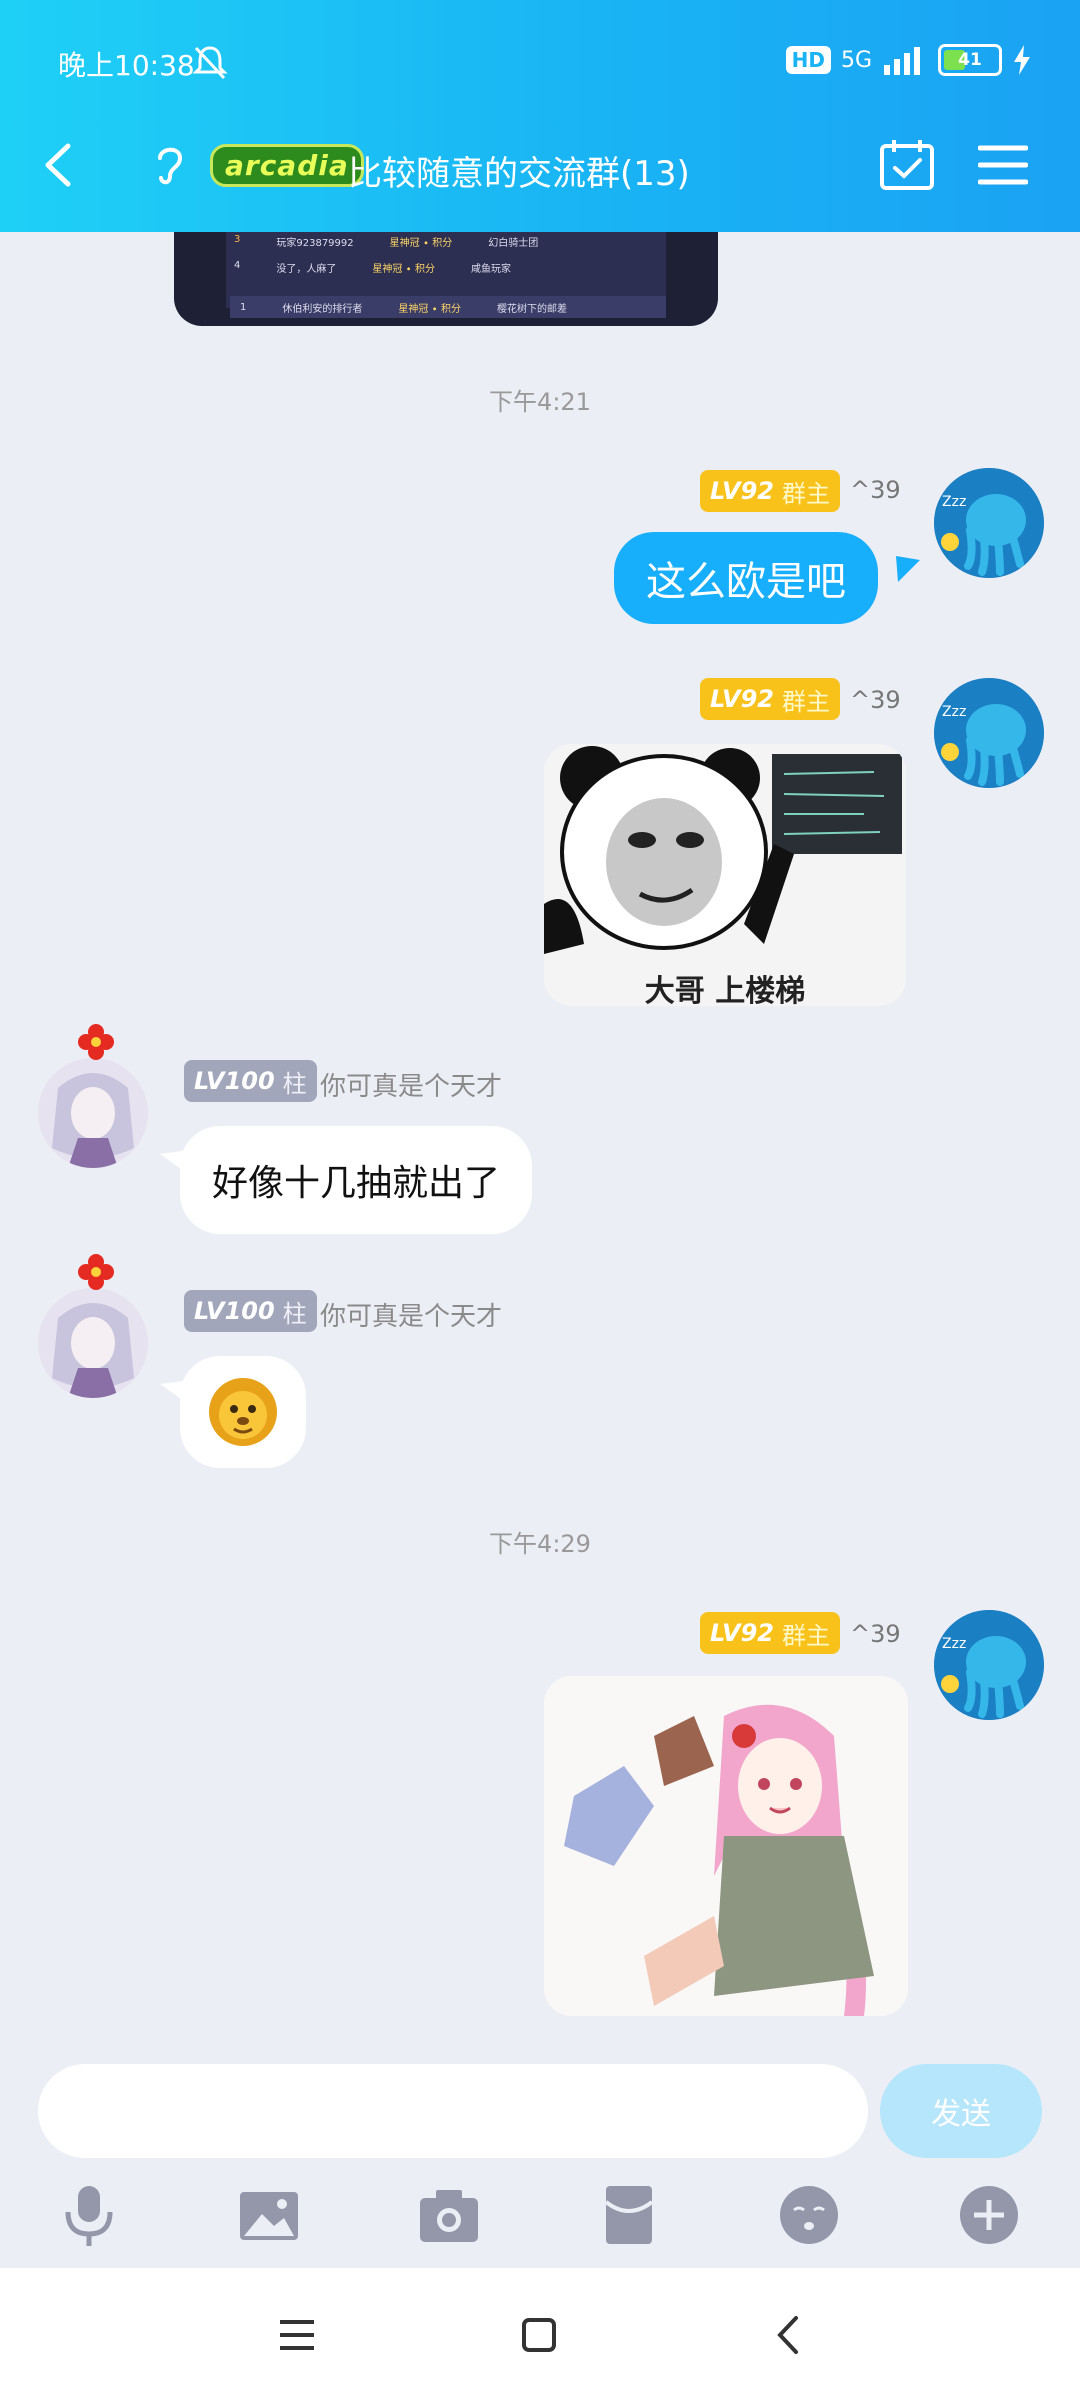  What do you see at coordinates (961, 2111) in the screenshot?
I see `send-button: 发送` at bounding box center [961, 2111].